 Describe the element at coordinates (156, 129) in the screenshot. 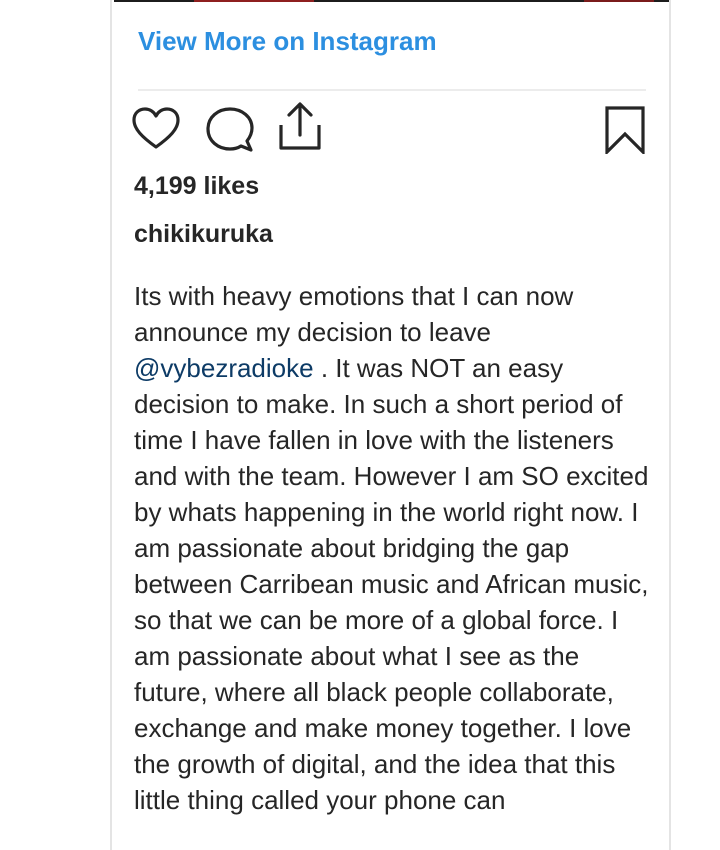

I see `heart-icon` at that location.